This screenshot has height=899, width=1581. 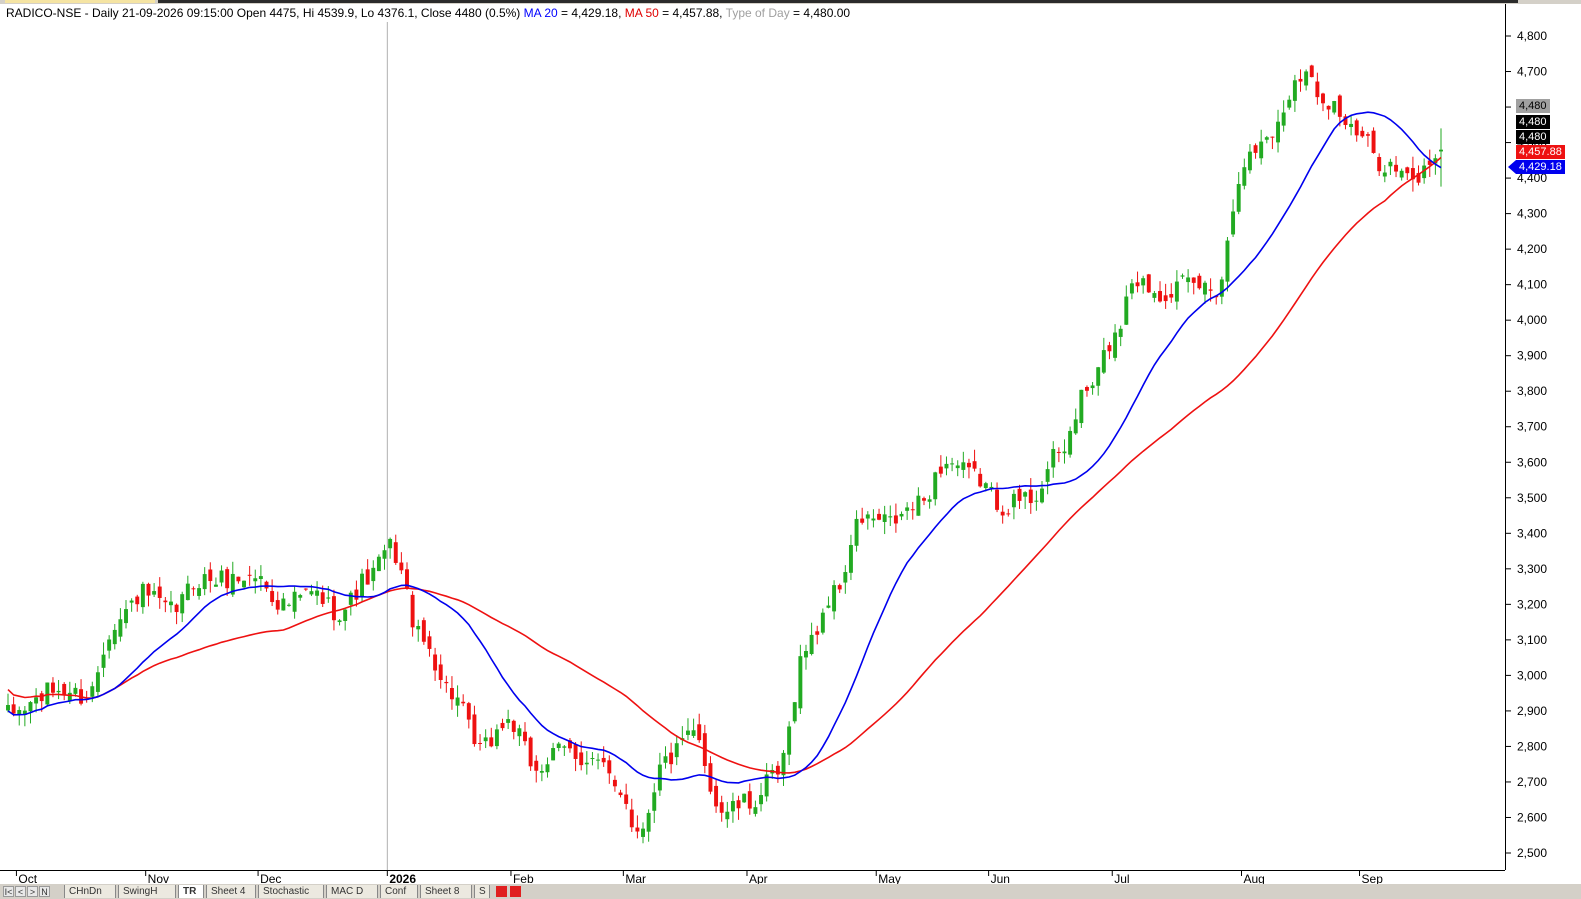 What do you see at coordinates (147, 891) in the screenshot?
I see `sheet-tab: SwingH` at bounding box center [147, 891].